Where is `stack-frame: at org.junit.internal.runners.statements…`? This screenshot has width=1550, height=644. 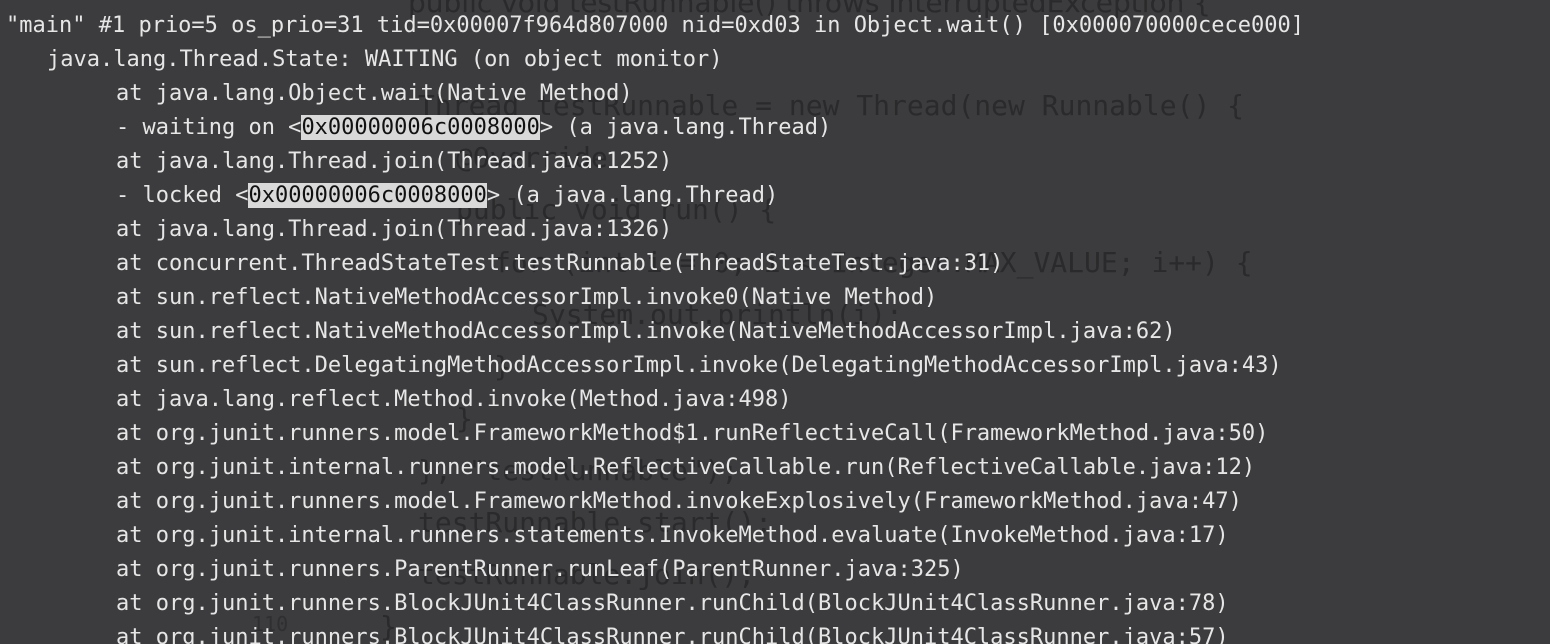
stack-frame: at org.junit.internal.runners.statements… is located at coordinates (672, 535).